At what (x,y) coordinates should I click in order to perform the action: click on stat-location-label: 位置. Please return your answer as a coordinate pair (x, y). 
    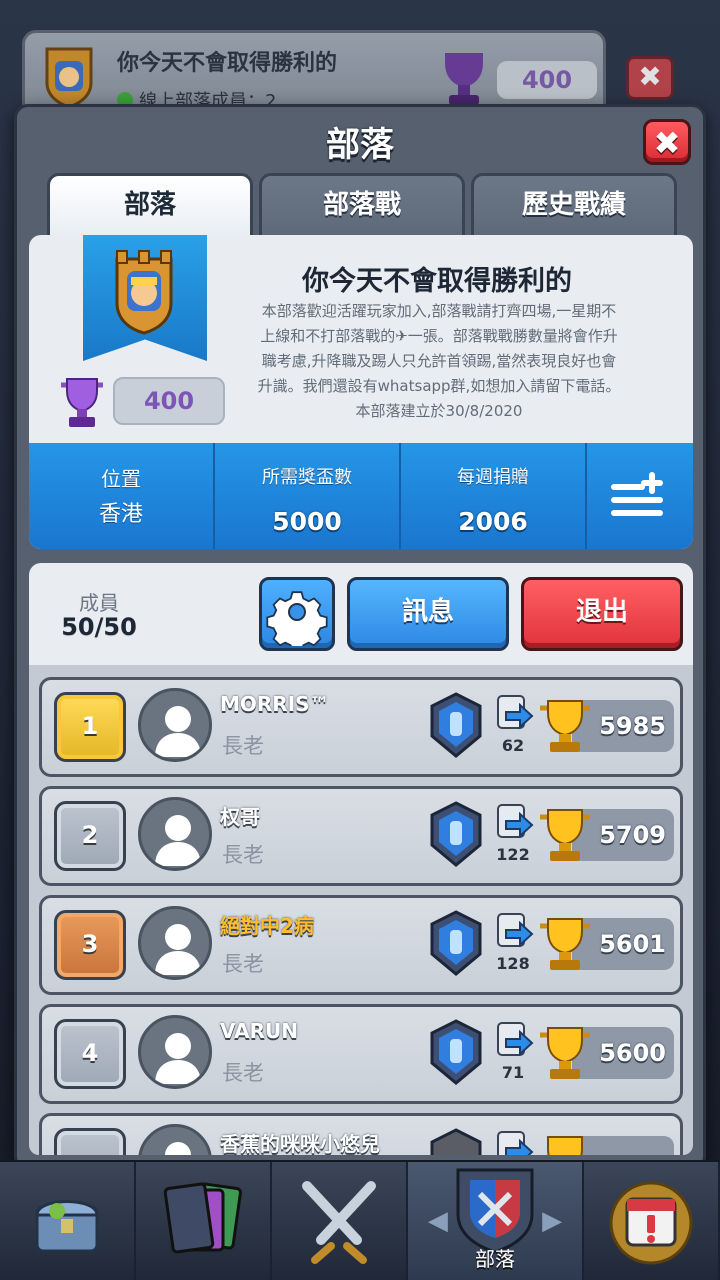
    Looking at the image, I should click on (121, 479).